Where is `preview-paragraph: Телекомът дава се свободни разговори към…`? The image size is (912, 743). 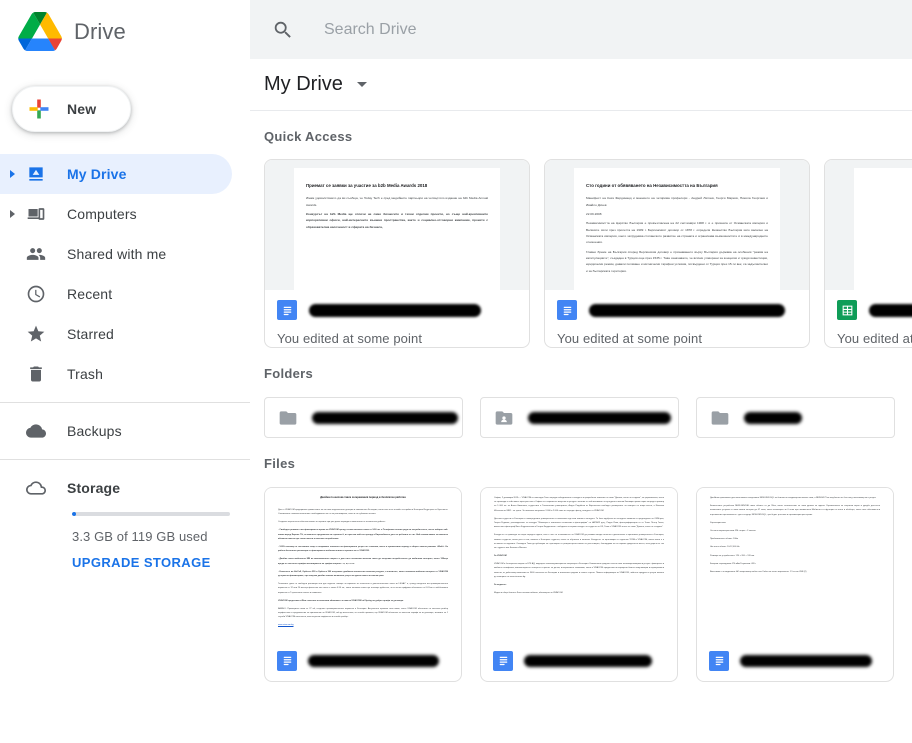
preview-paragraph: Телекомът дава се свободни разговори към… is located at coordinates (363, 588).